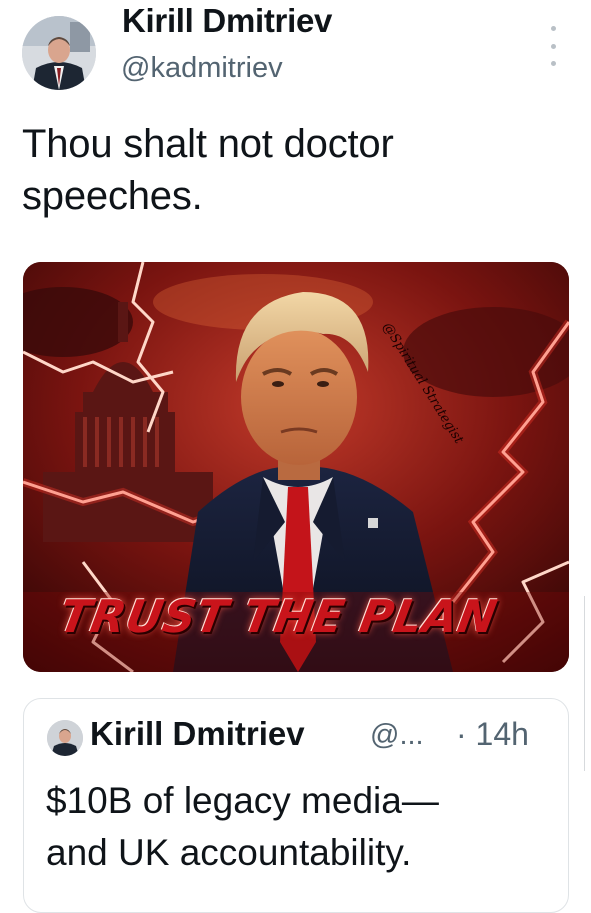 This screenshot has height=913, width=591. What do you see at coordinates (202, 68) in the screenshot?
I see `author-handle: @kadmitriev` at bounding box center [202, 68].